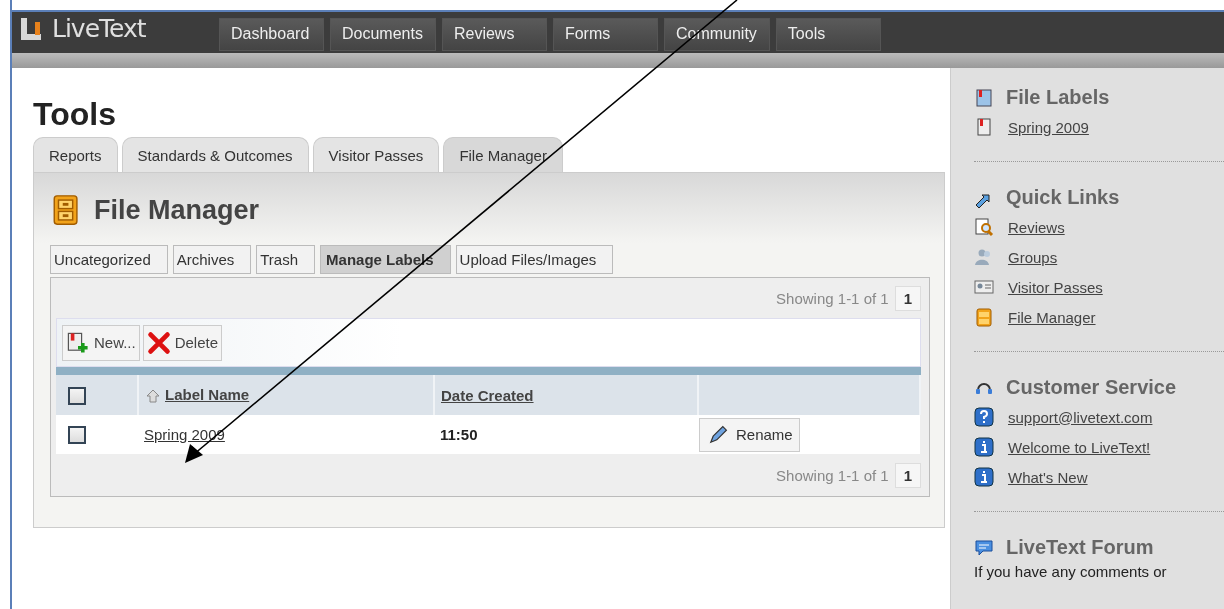 This screenshot has height=609, width=1224. What do you see at coordinates (1091, 387) in the screenshot?
I see `section-title: Customer Service` at bounding box center [1091, 387].